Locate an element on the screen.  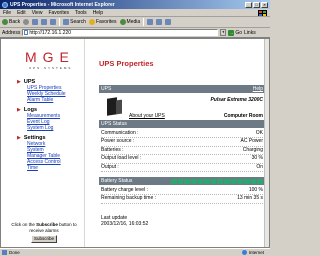
menu-file: File is located at coordinates (7, 13).